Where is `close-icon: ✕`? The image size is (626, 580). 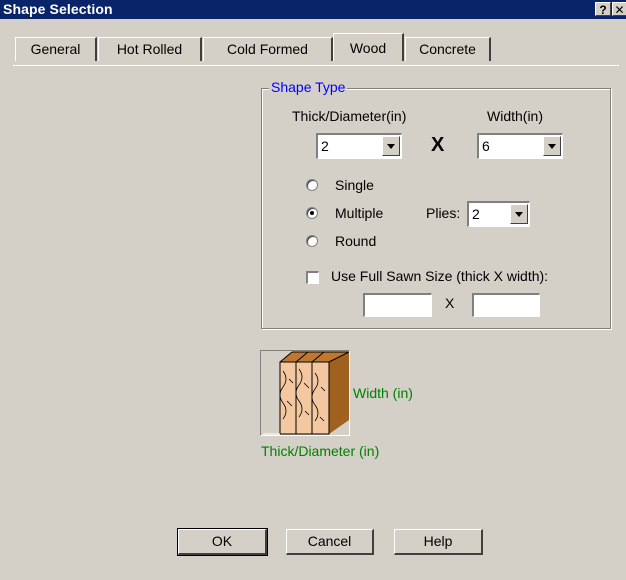 close-icon: ✕ is located at coordinates (619, 9).